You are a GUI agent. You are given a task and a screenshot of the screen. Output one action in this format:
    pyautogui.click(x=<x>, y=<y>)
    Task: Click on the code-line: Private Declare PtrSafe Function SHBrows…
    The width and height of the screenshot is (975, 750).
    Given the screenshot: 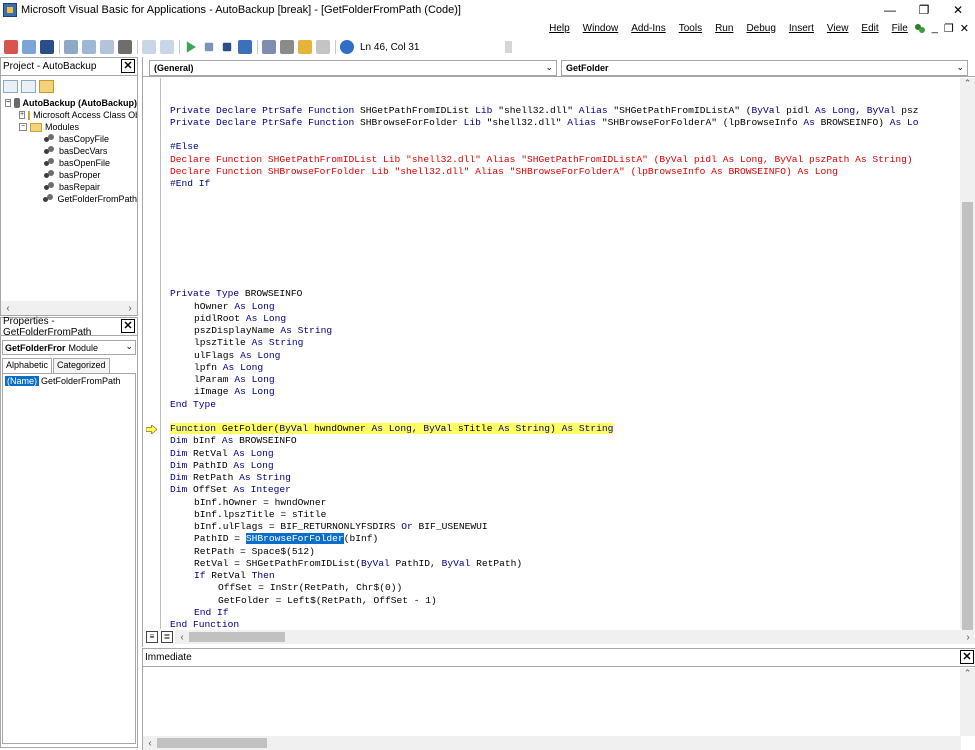 What is the action you would take?
    pyautogui.click(x=544, y=123)
    